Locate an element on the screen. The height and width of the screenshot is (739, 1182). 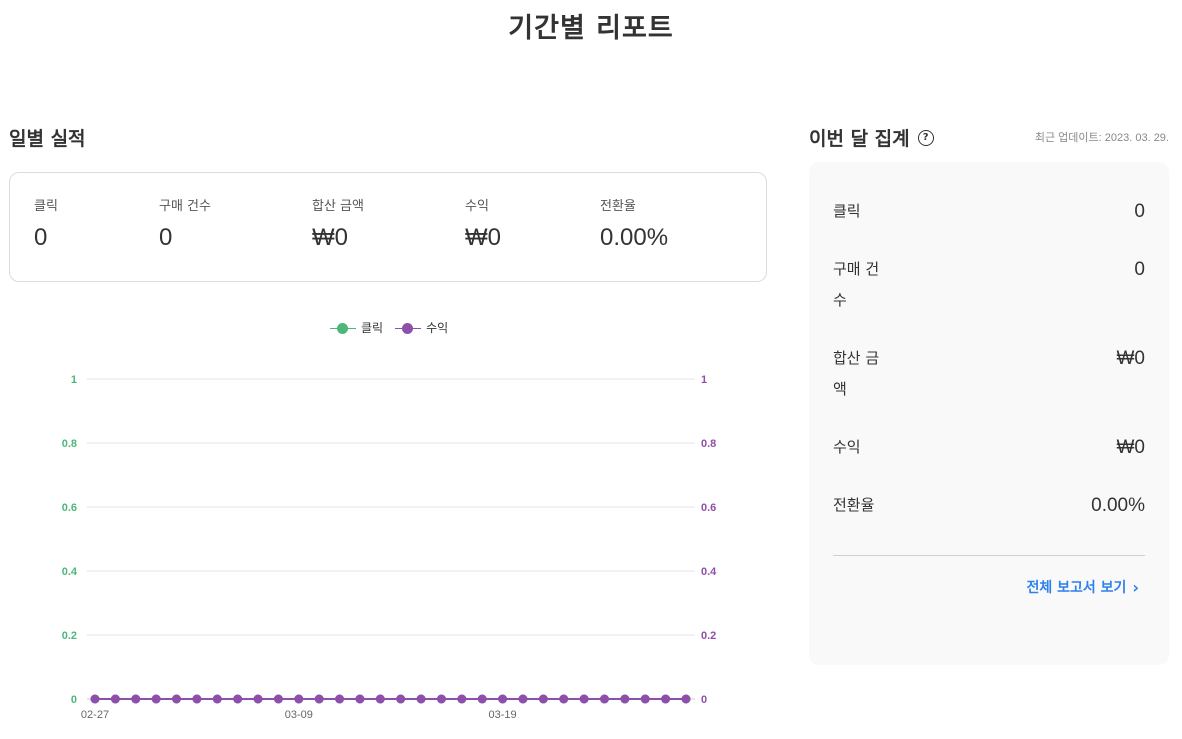
stat-total-amount: 합산 금액 ₩0 is located at coordinates (338, 223).